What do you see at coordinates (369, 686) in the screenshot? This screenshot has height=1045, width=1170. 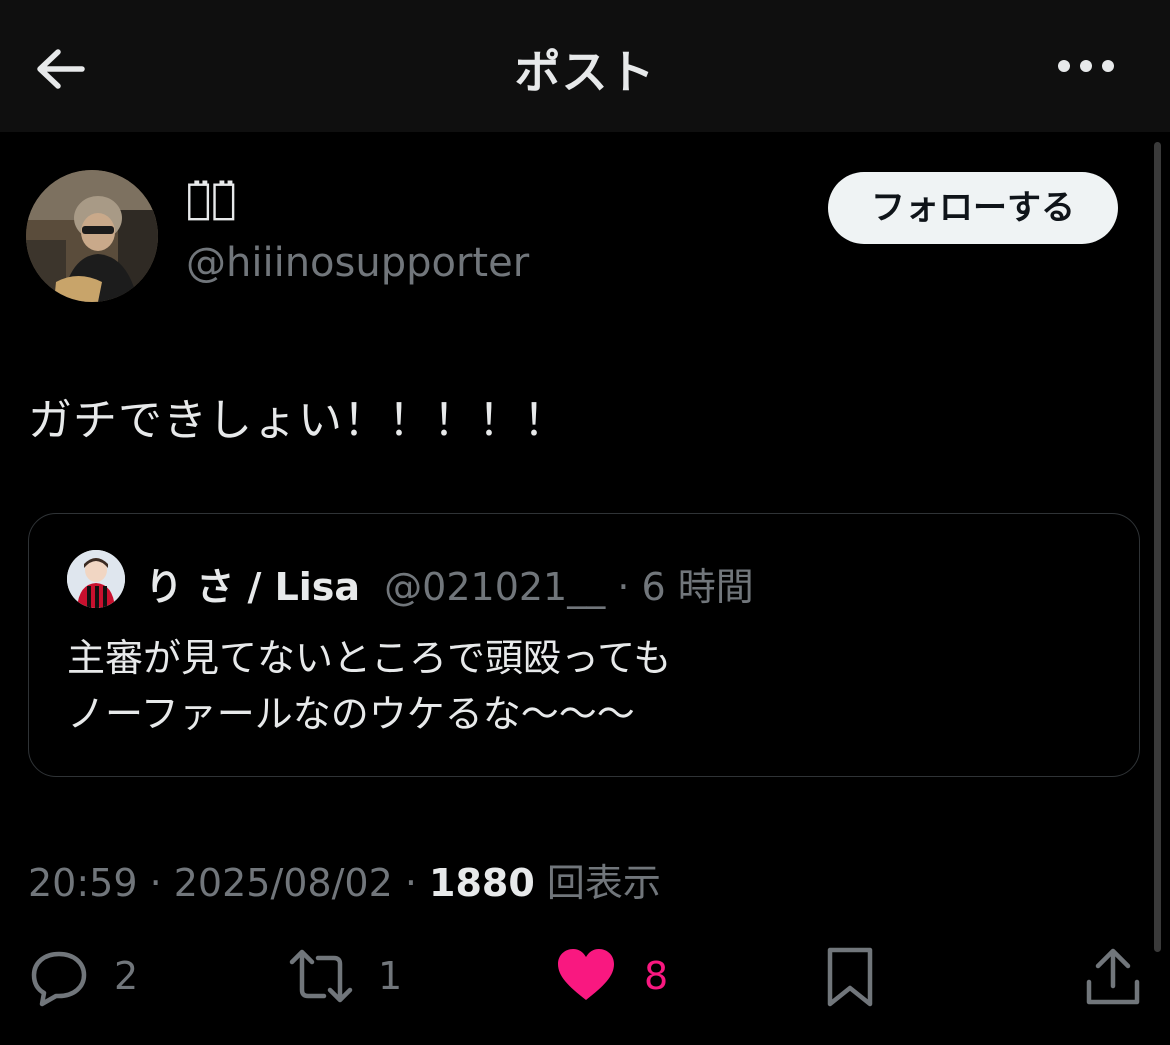 I see `quoted-post-text: 主審が見てないところで頭殴っても ノーファールなのウケるな〜〜〜` at bounding box center [369, 686].